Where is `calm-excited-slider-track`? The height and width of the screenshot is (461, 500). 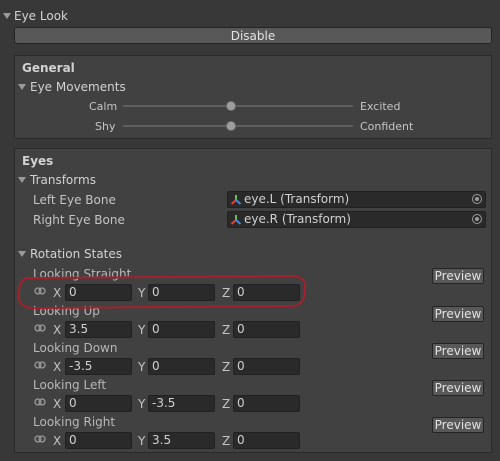 calm-excited-slider-track is located at coordinates (238, 106).